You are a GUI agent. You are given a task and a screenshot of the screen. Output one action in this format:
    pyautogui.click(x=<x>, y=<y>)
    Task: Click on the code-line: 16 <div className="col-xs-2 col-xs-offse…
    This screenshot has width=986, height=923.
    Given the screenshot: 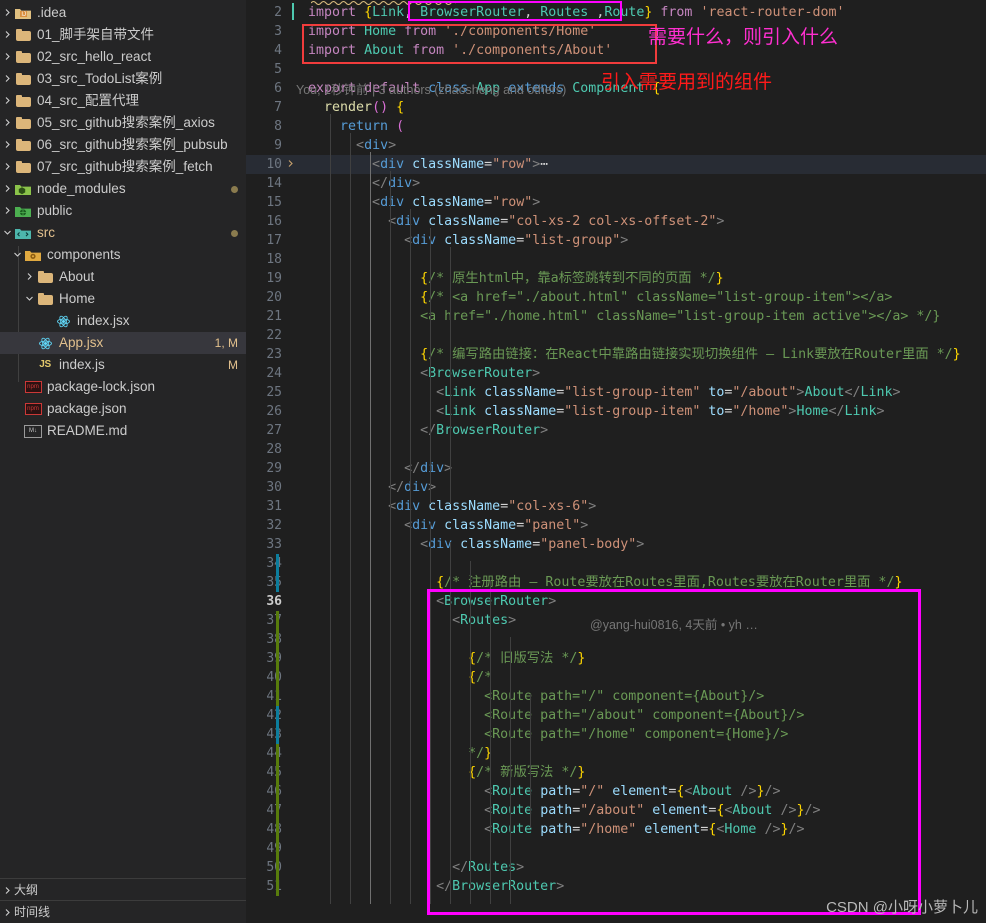 What is the action you would take?
    pyautogui.click(x=616, y=221)
    